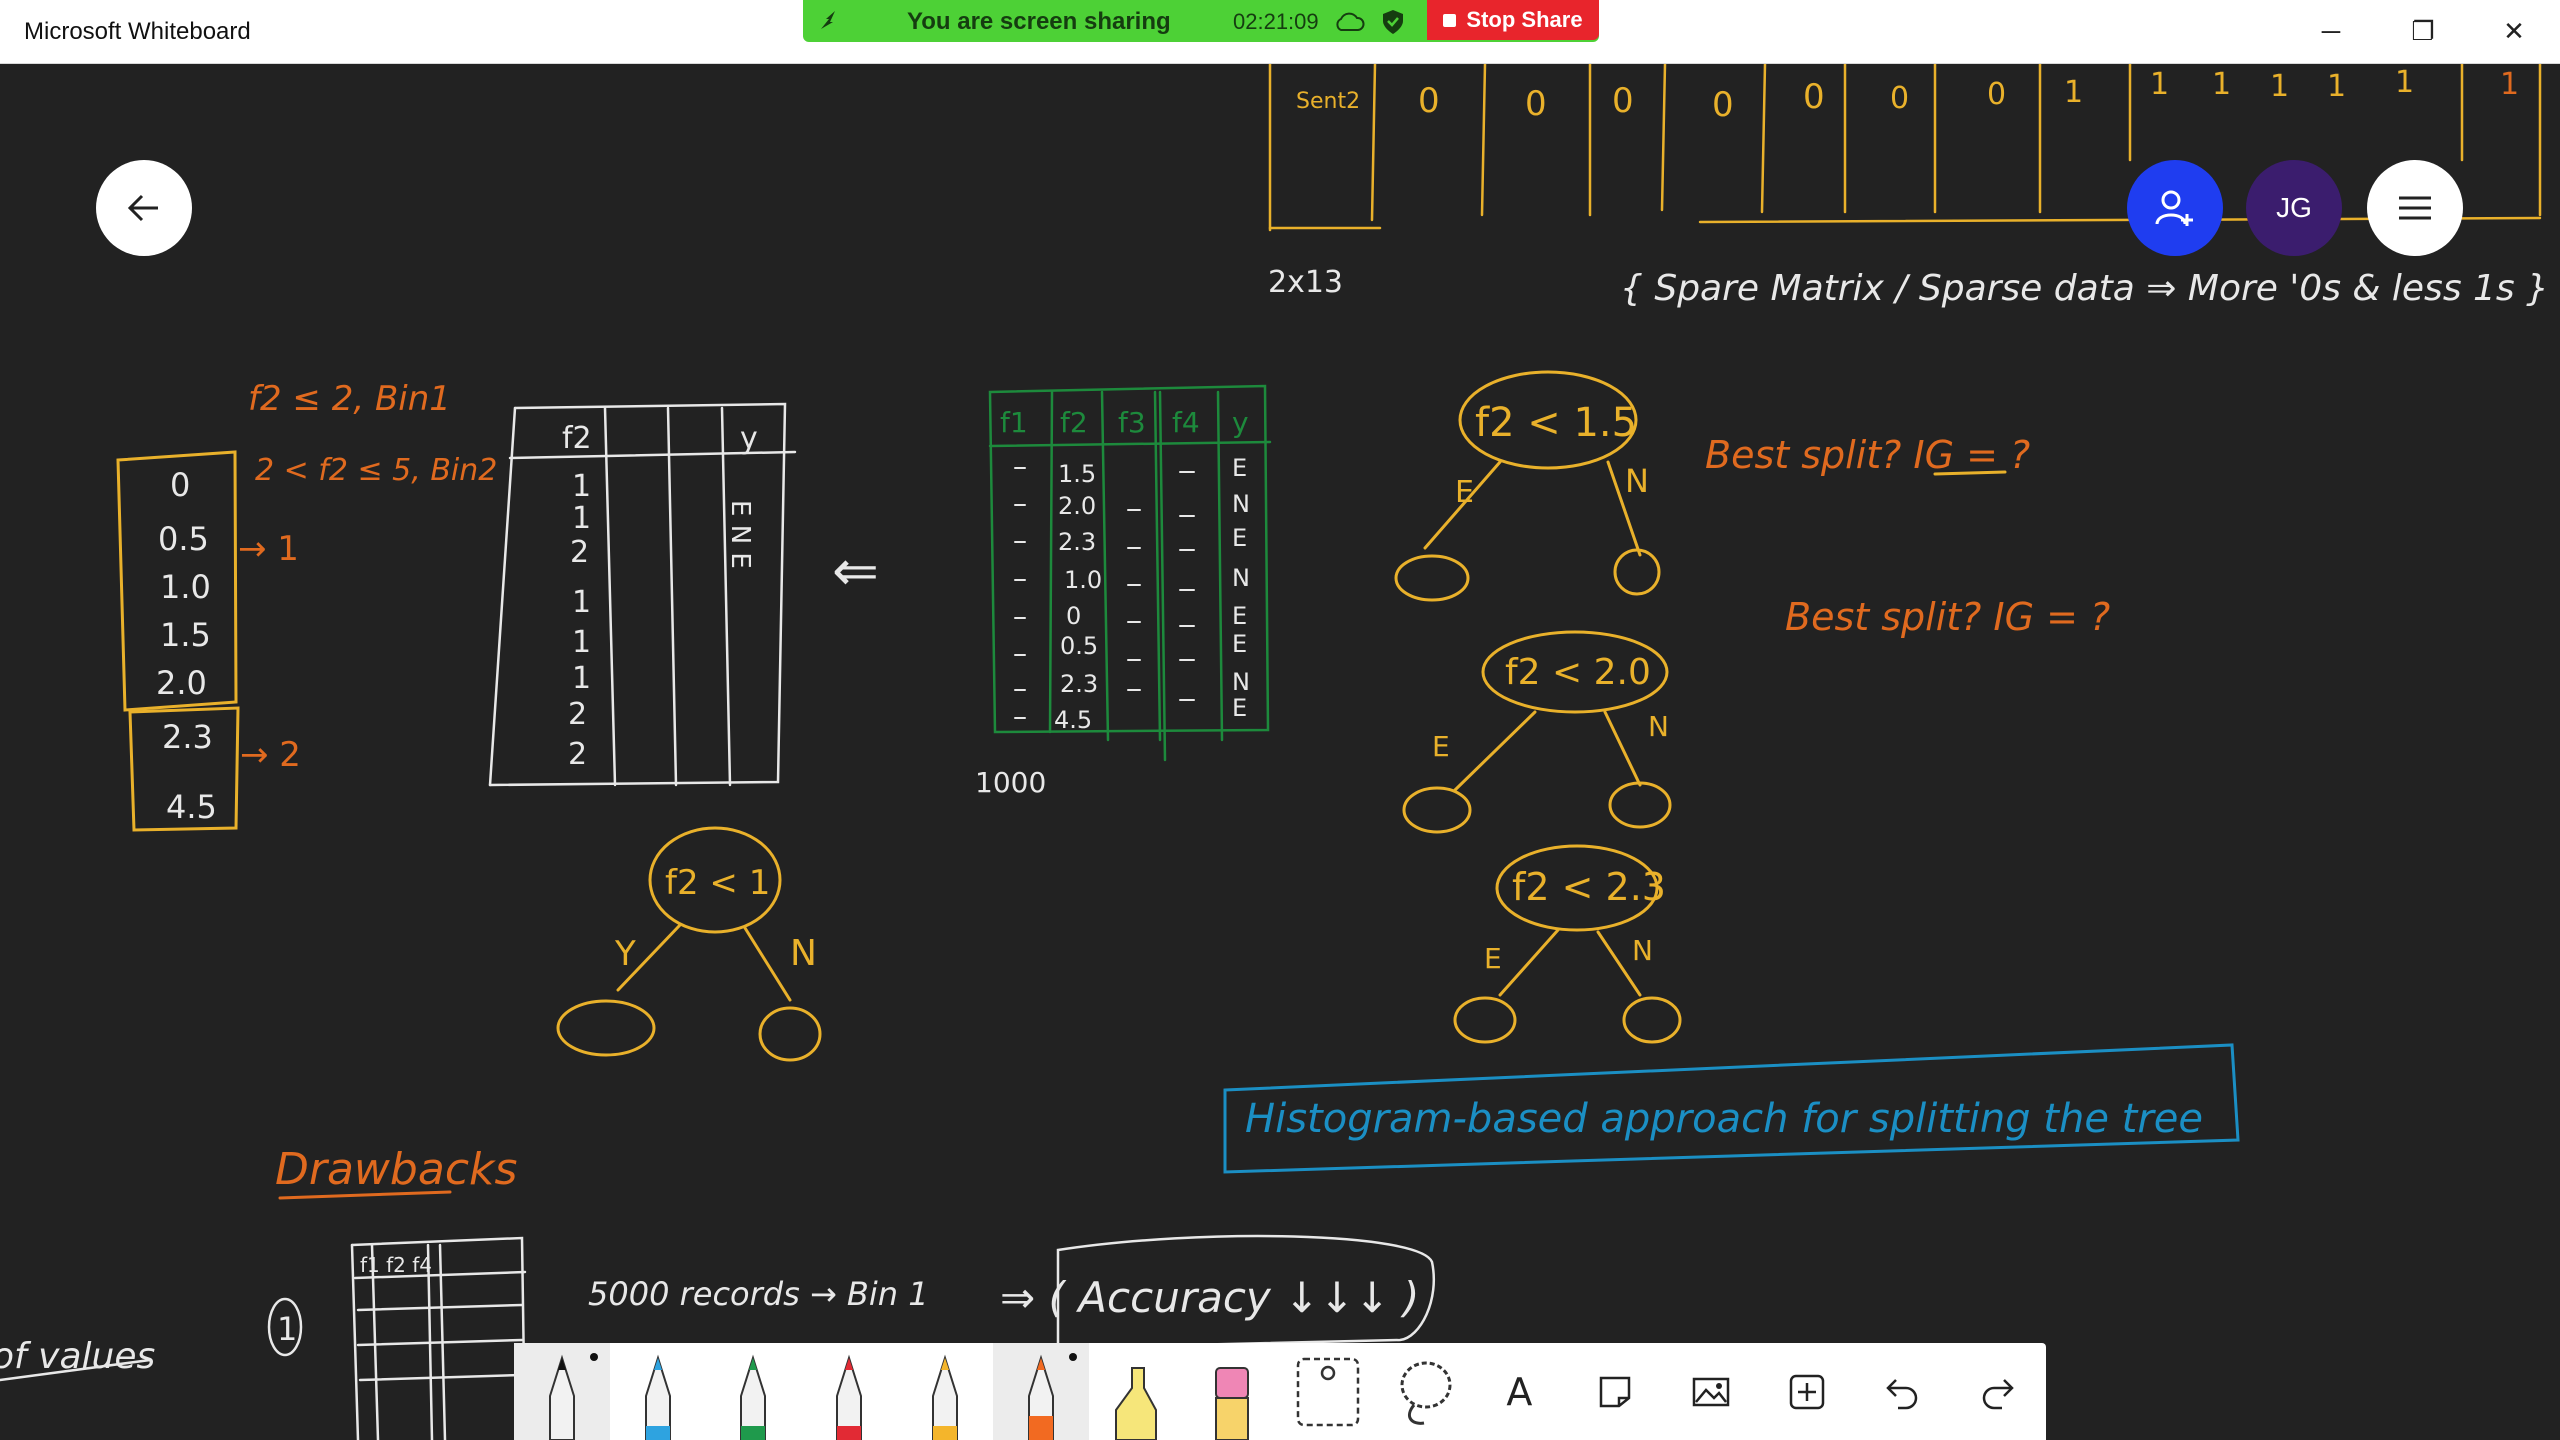 This screenshot has width=2560, height=1440. I want to click on pen-orange-tool, so click(1040, 1391).